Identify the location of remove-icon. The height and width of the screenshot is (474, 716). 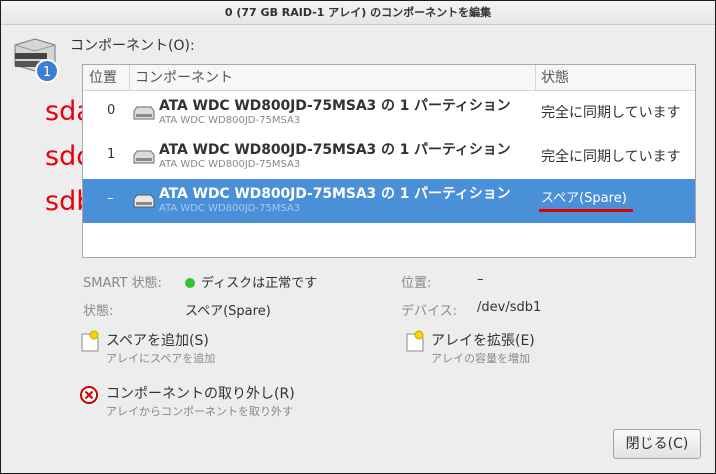
(89, 395).